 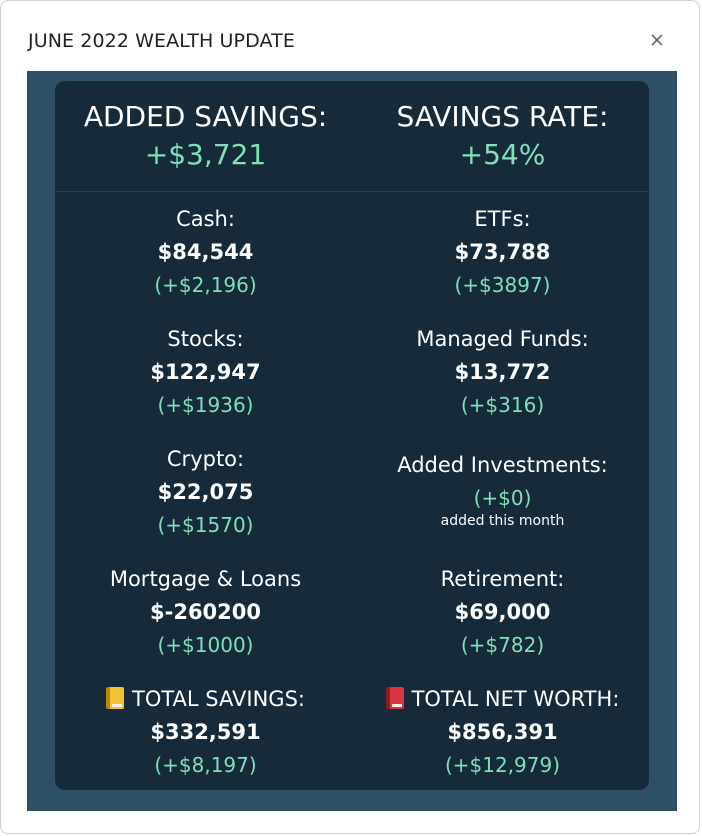 I want to click on cash-item: Cash: $84,544 (+$2,196), so click(x=205, y=252).